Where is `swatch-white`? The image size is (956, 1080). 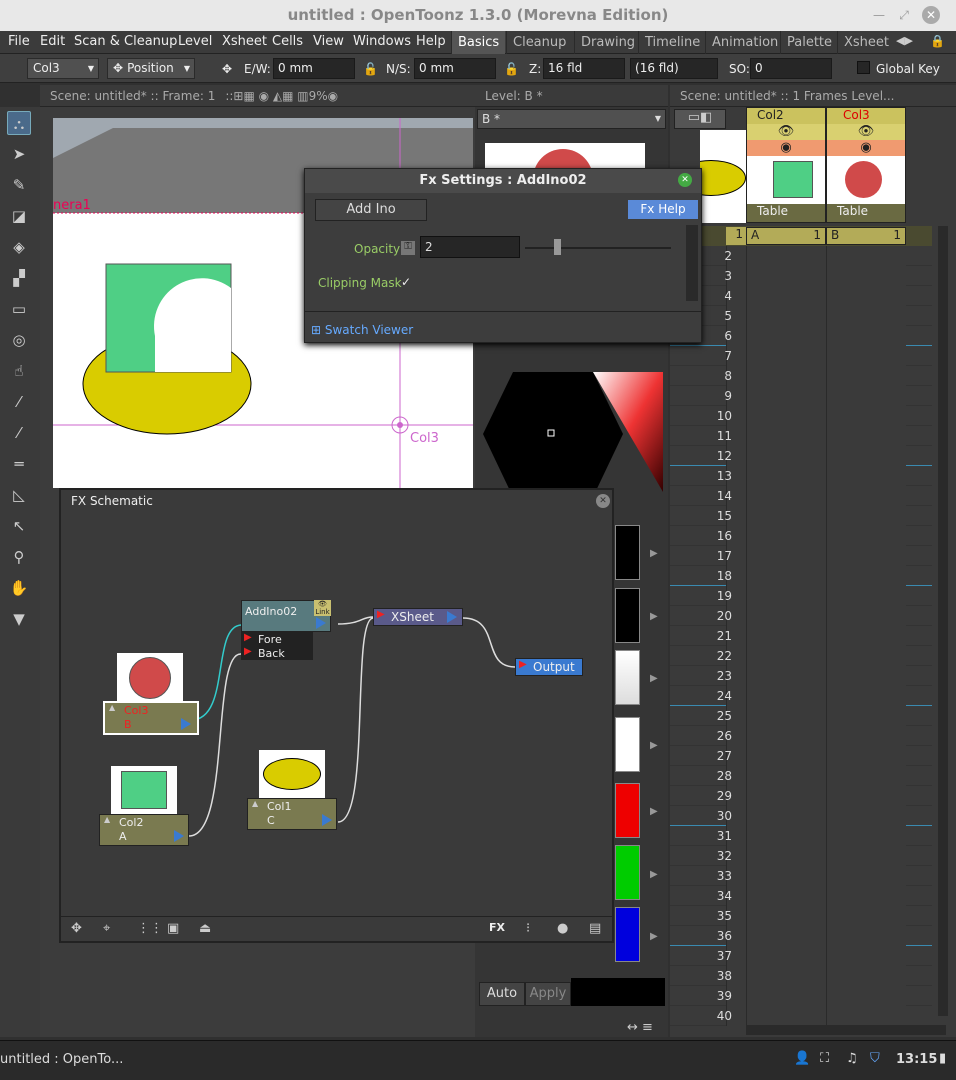
swatch-white is located at coordinates (627, 677).